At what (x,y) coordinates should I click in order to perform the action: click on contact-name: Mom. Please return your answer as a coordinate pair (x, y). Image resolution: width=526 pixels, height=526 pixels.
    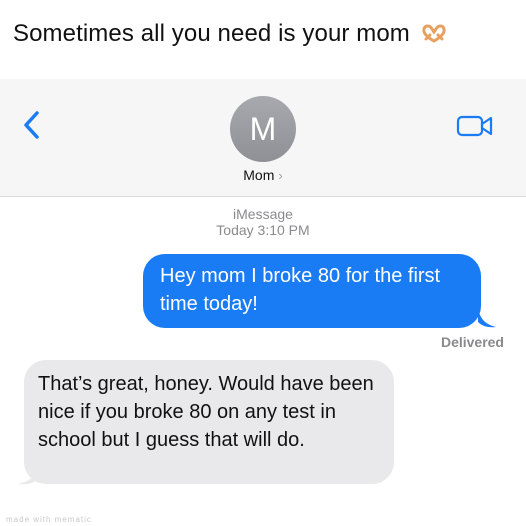
    Looking at the image, I should click on (259, 175).